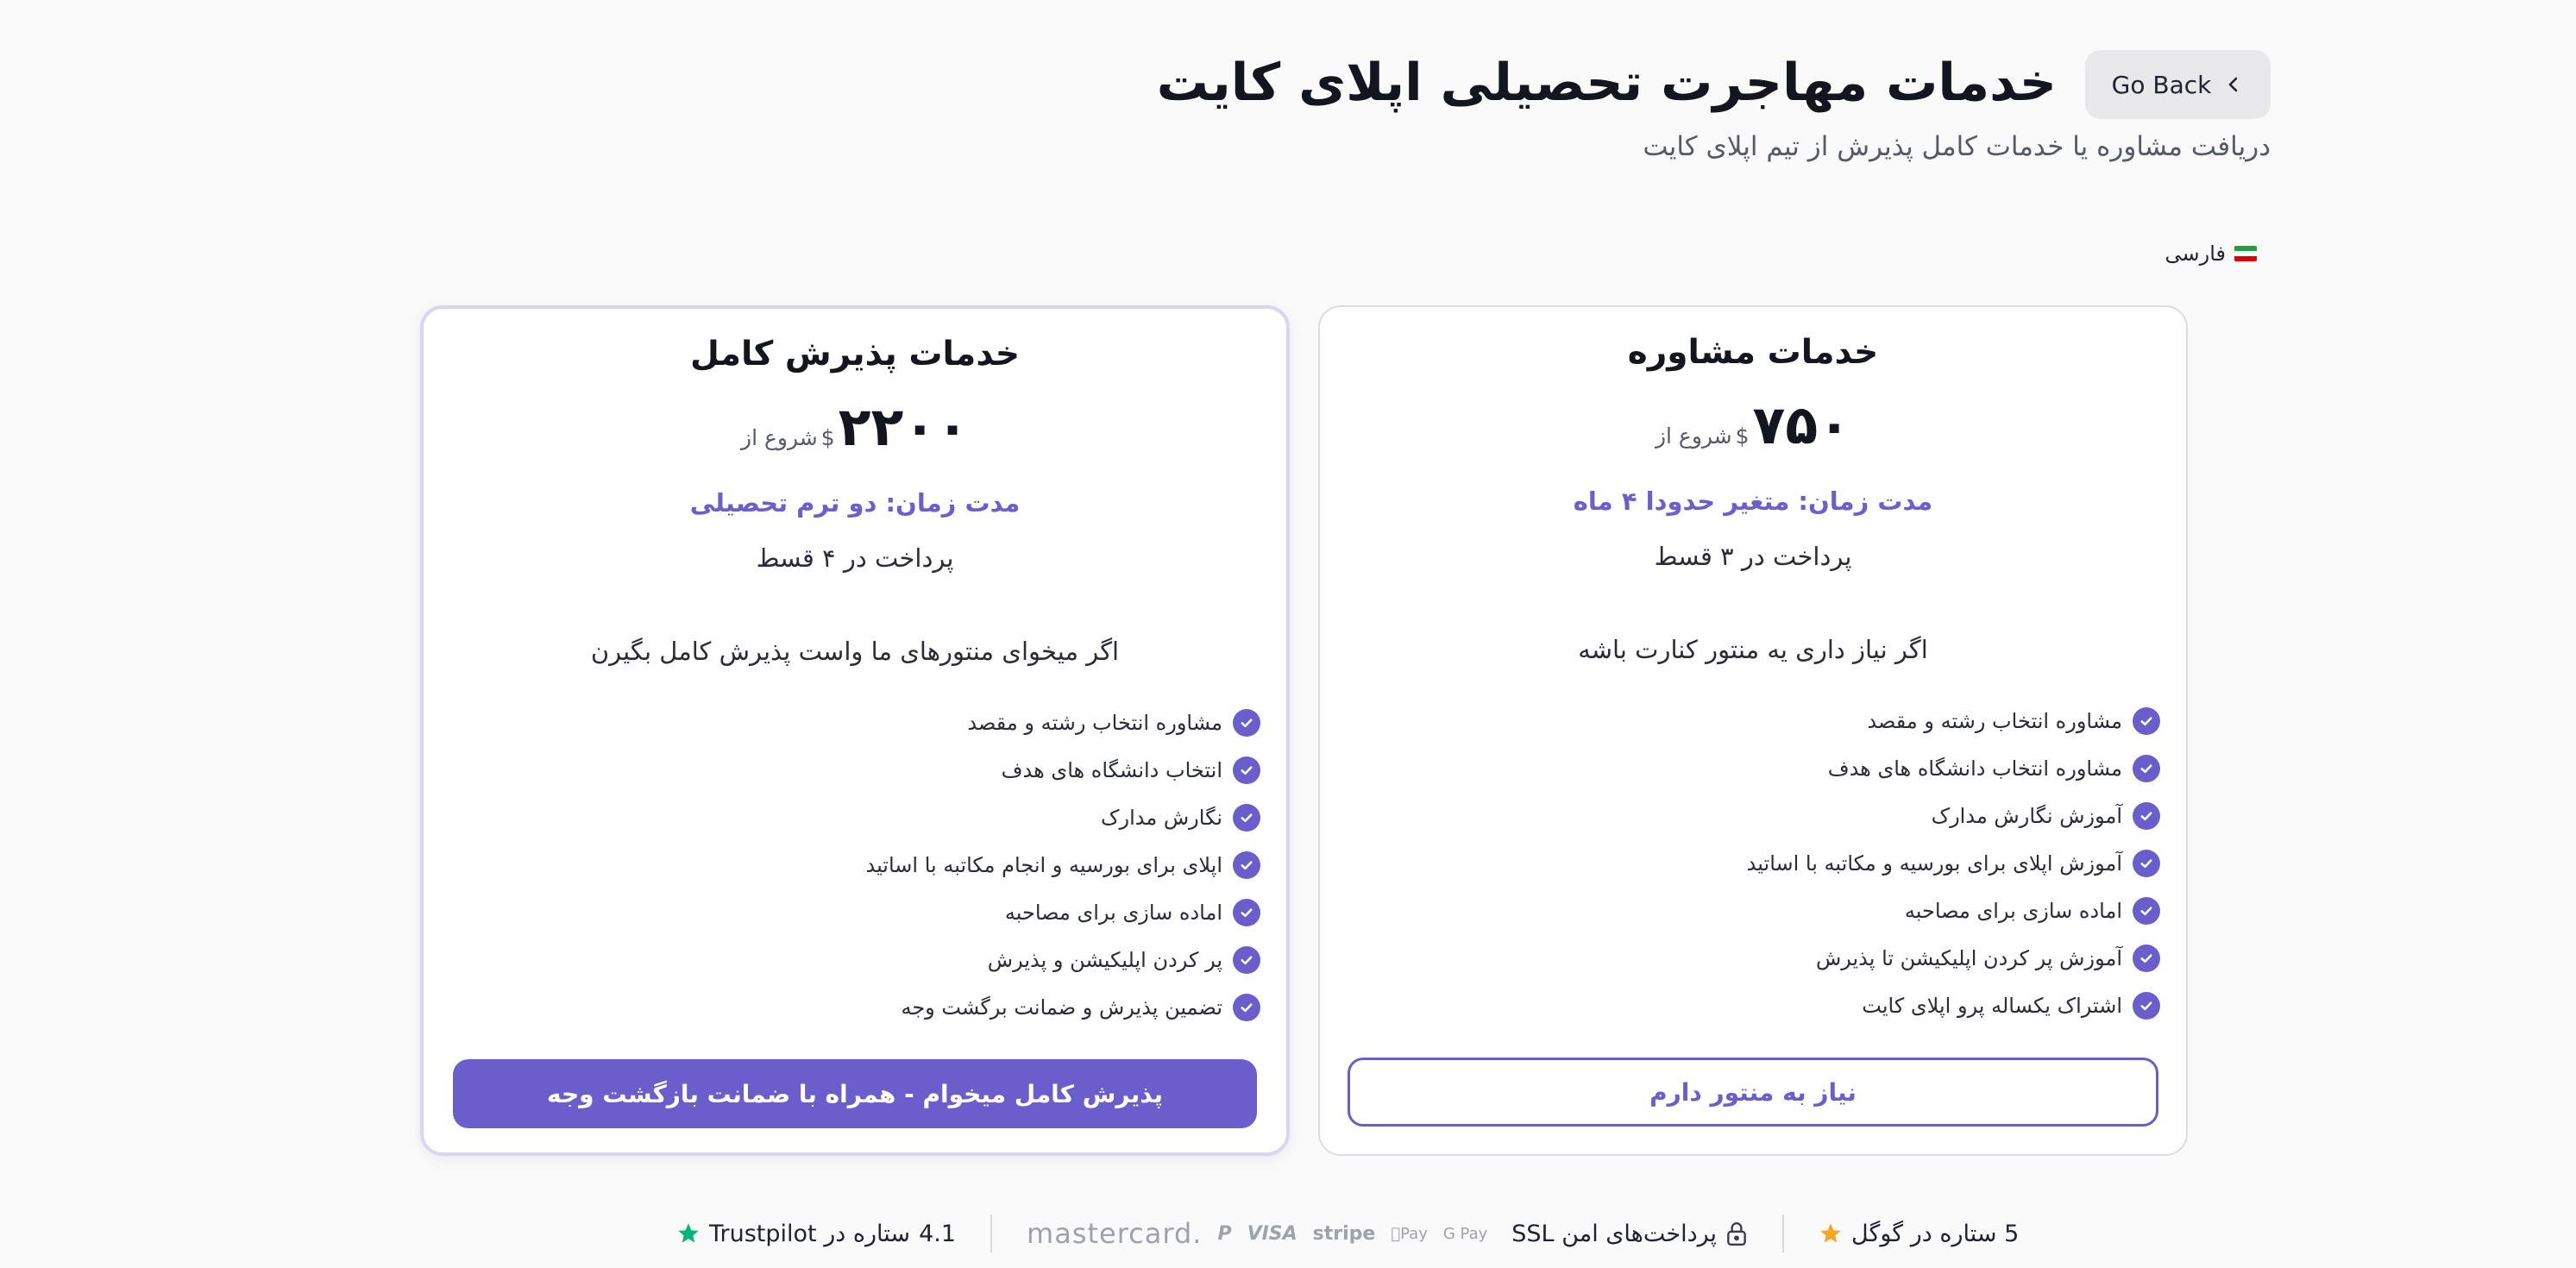 Image resolution: width=2576 pixels, height=1268 pixels. I want to click on feature-item: تضمین پذیرش و ضمانت برگشت وجه, so click(1062, 1007).